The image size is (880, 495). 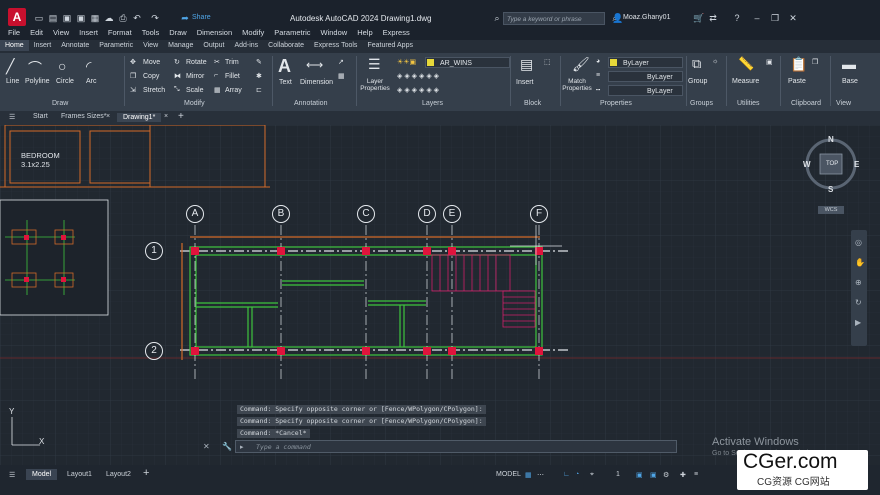 What do you see at coordinates (195, 90) in the screenshot?
I see `scale-button: Scale` at bounding box center [195, 90].